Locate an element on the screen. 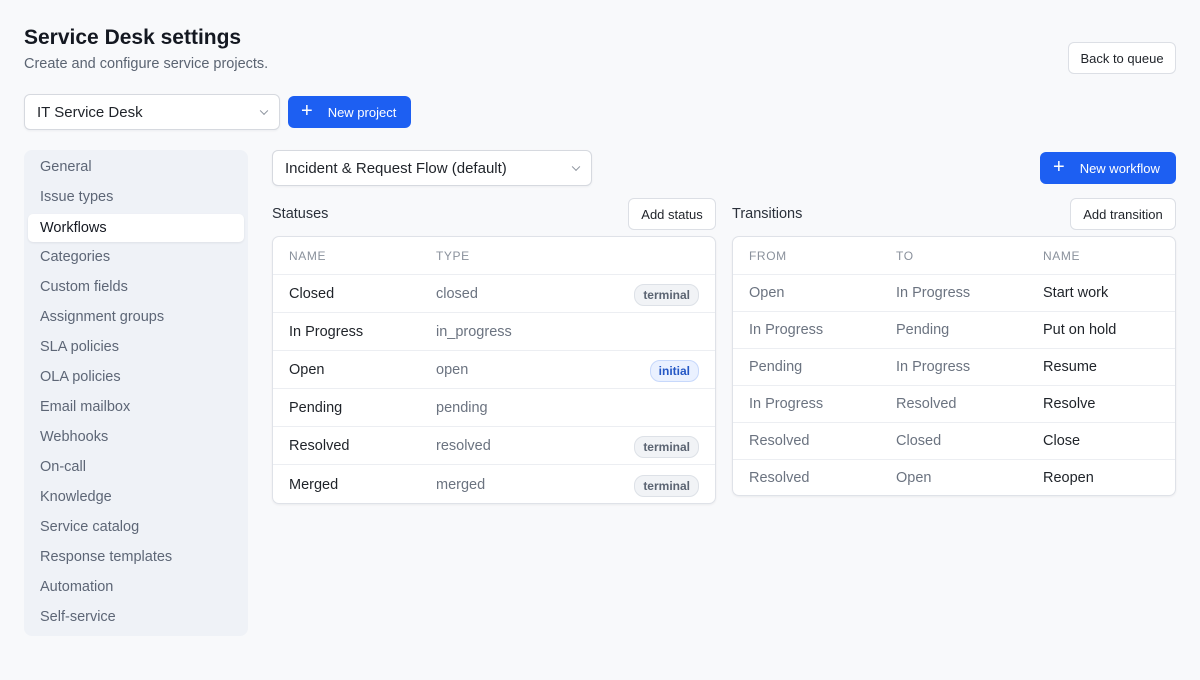 This screenshot has width=1200, height=680. status-type: open is located at coordinates (452, 370).